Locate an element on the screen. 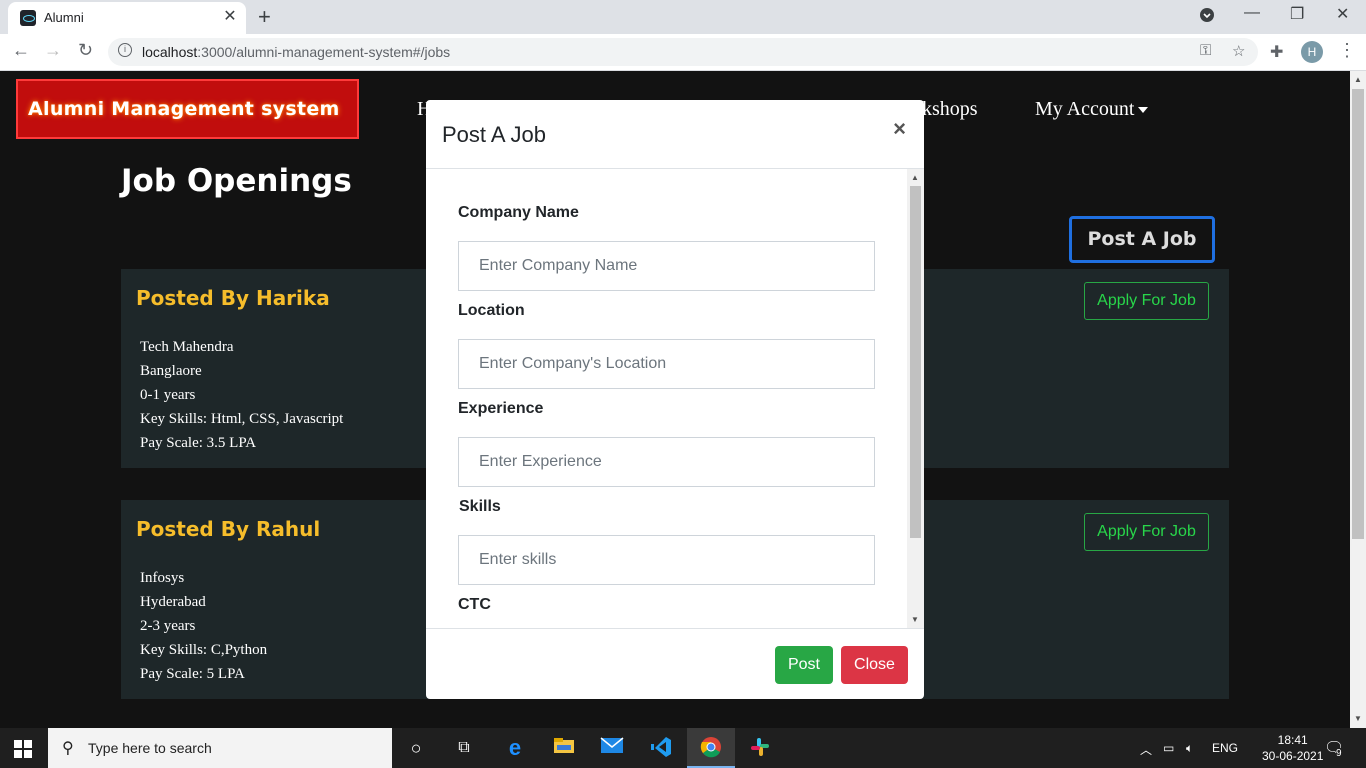 This screenshot has height=768, width=1366. experience-placeholder: Enter Experience is located at coordinates (540, 461).